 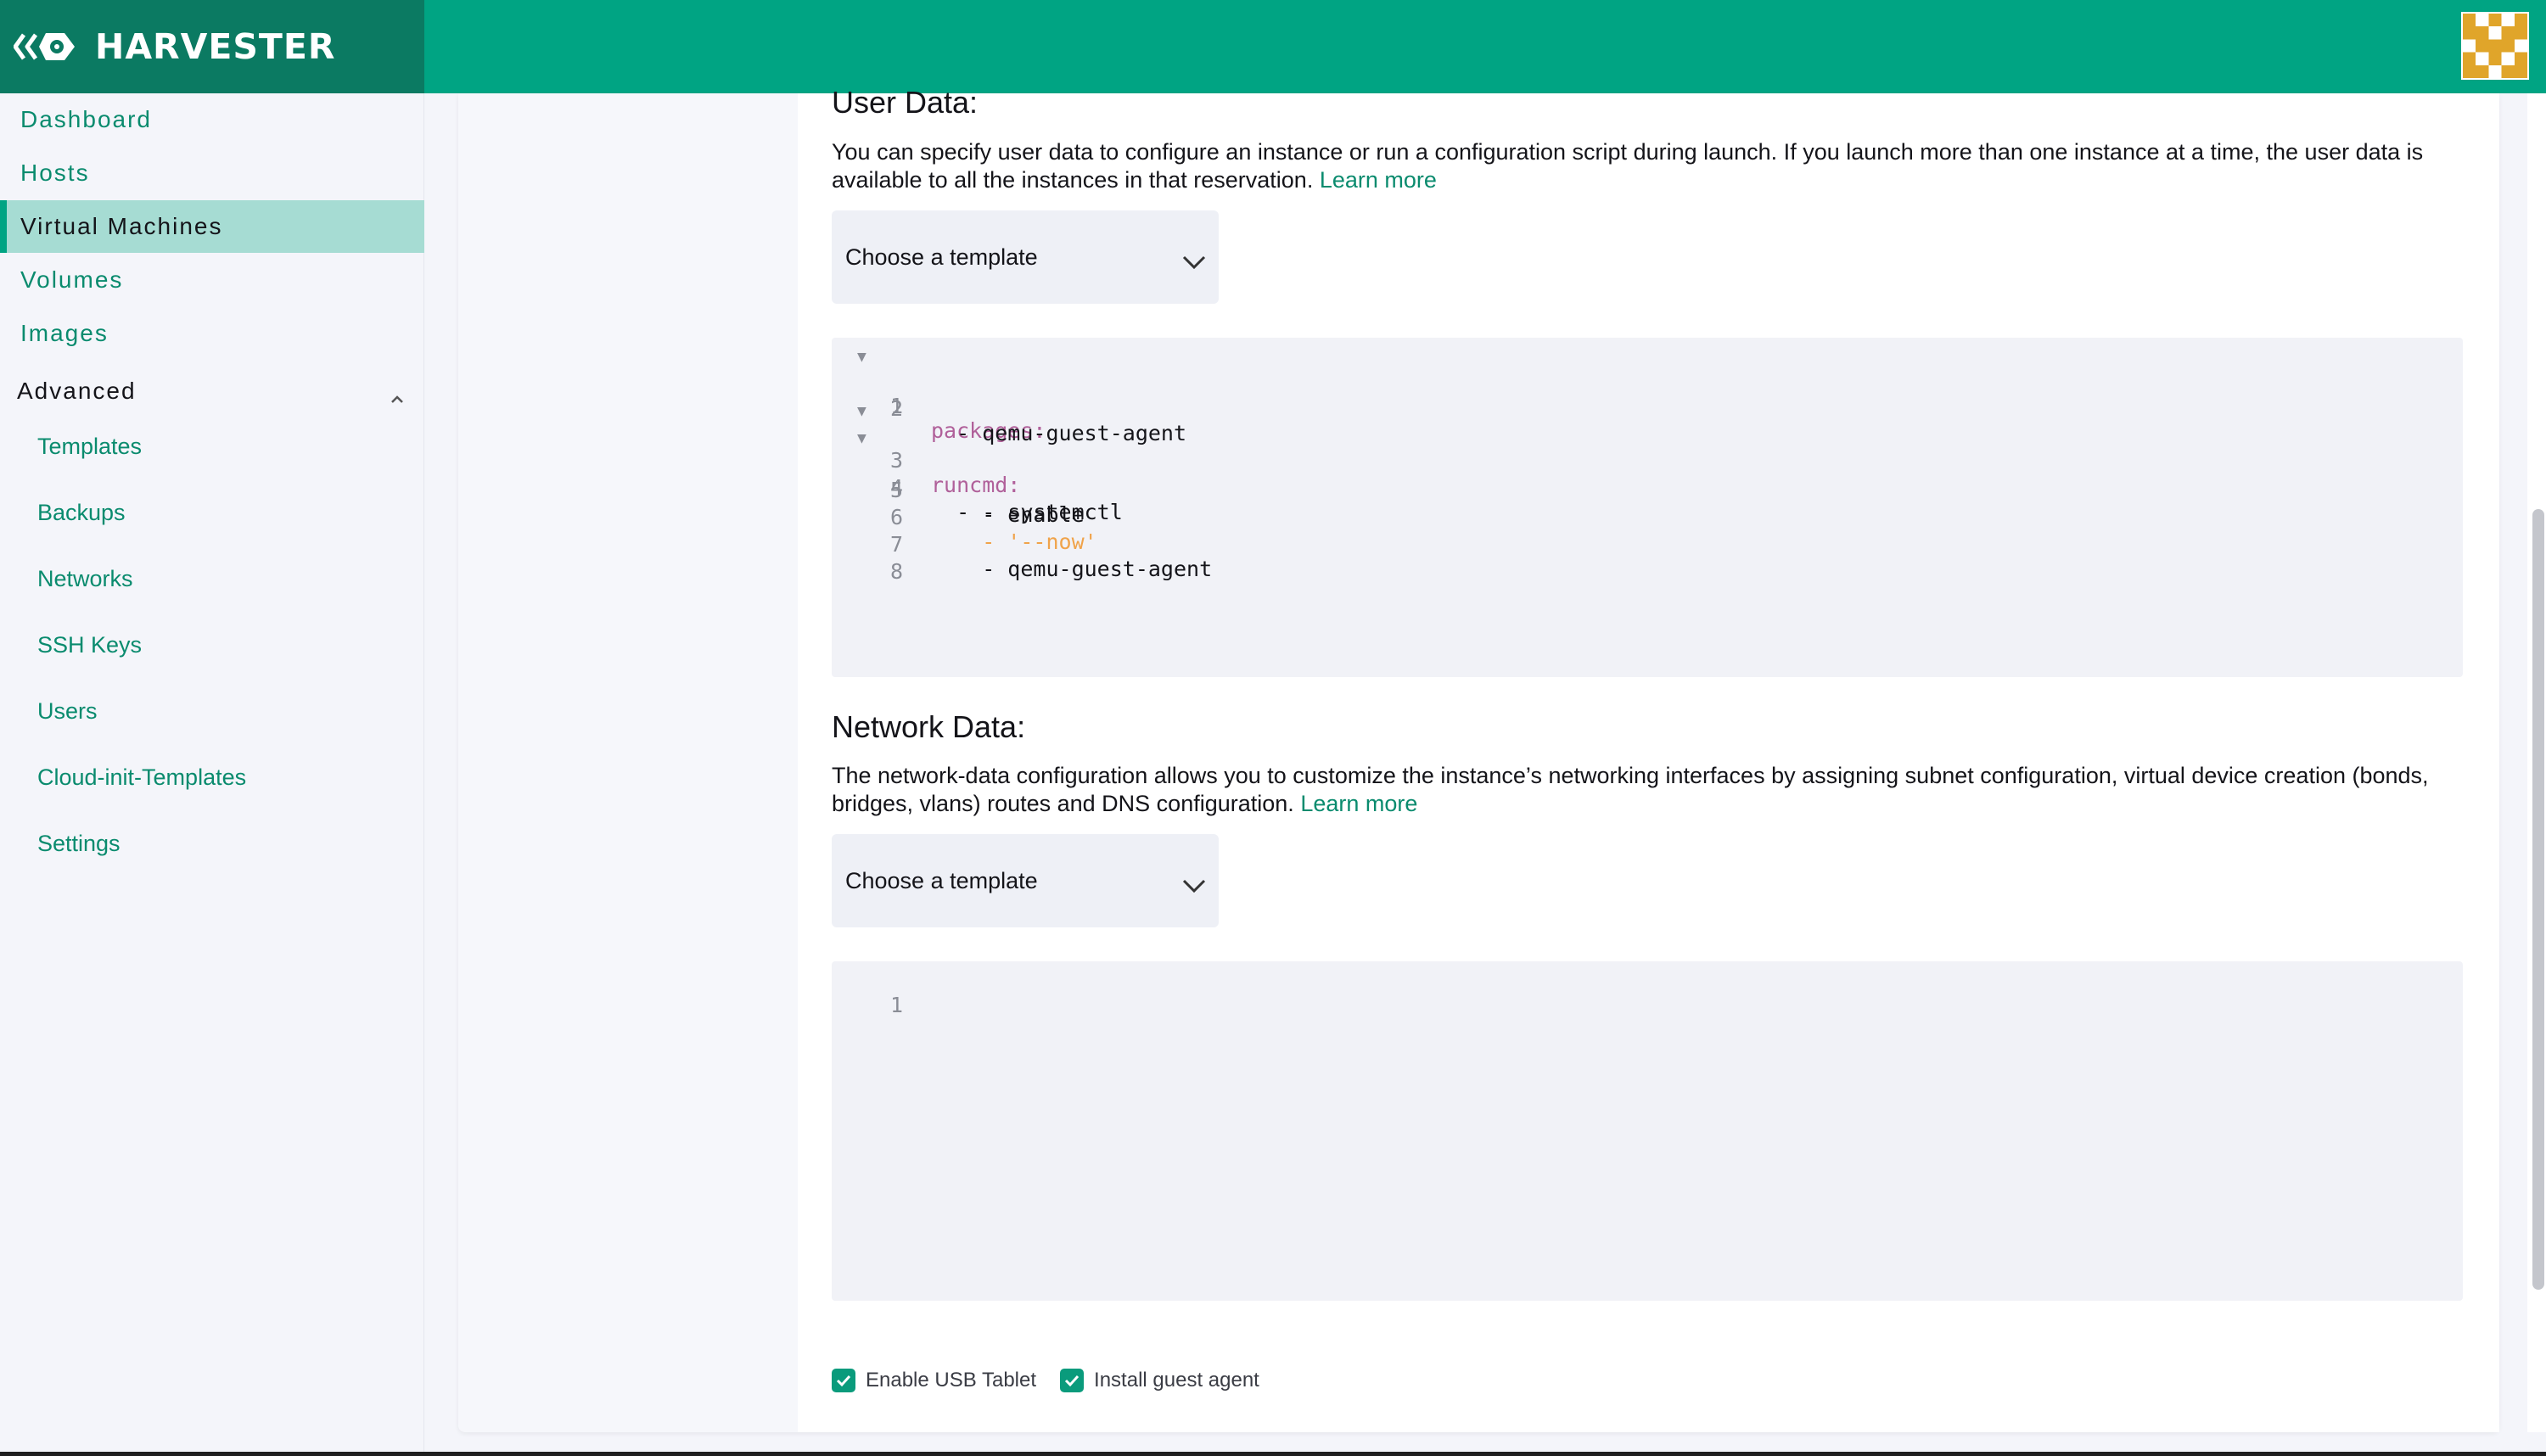 What do you see at coordinates (67, 710) in the screenshot?
I see `sidebar-item-label: Users` at bounding box center [67, 710].